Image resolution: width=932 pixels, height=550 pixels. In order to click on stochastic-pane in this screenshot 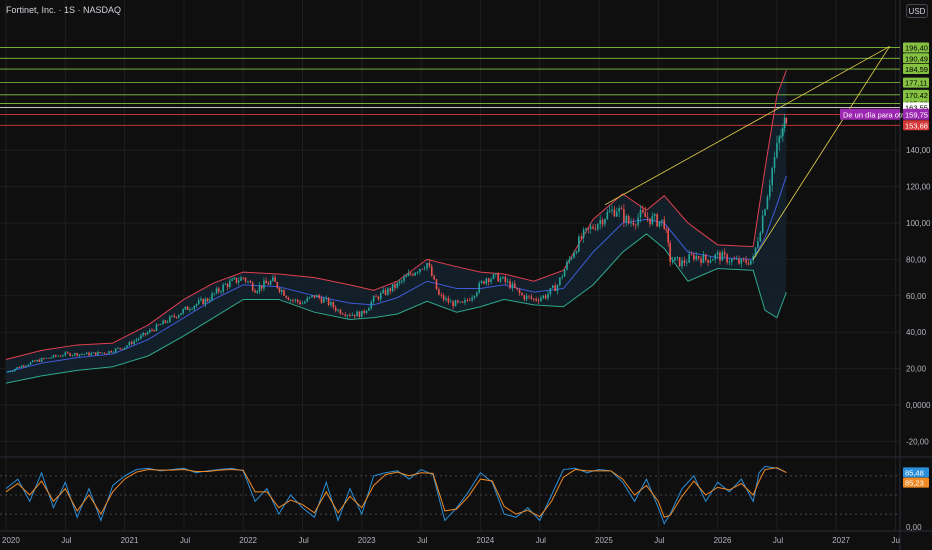, I will do `click(450, 495)`.